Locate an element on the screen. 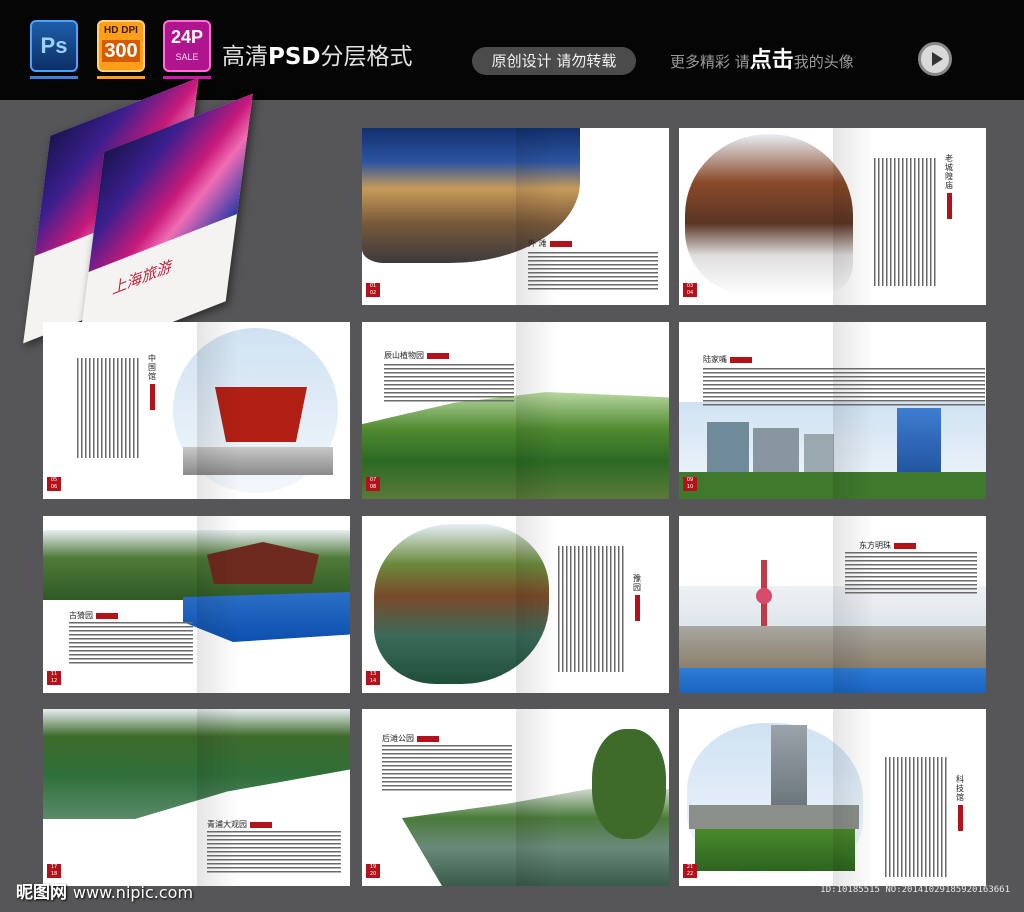  heading-text: 中国馆 is located at coordinates (152, 367).